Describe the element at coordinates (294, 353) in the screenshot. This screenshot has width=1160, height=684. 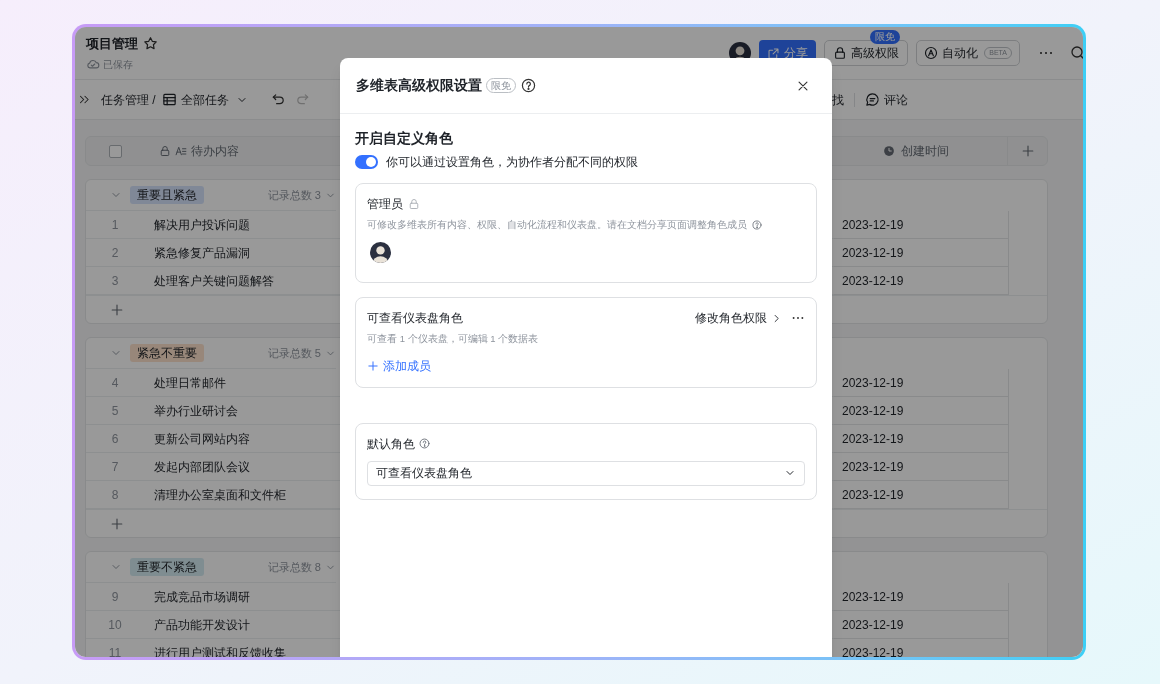
I see `record-count: 记录总数 5` at that location.